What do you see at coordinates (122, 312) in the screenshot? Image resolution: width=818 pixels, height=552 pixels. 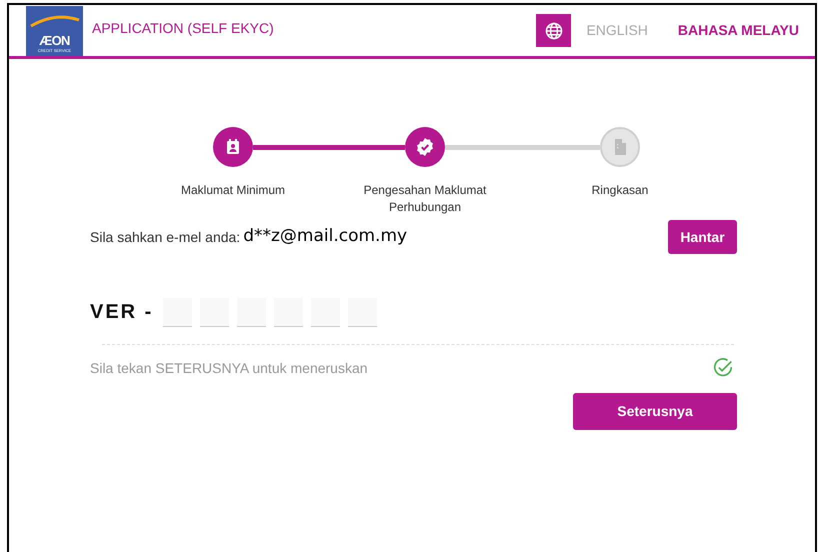 I see `code-prefix: VER -` at bounding box center [122, 312].